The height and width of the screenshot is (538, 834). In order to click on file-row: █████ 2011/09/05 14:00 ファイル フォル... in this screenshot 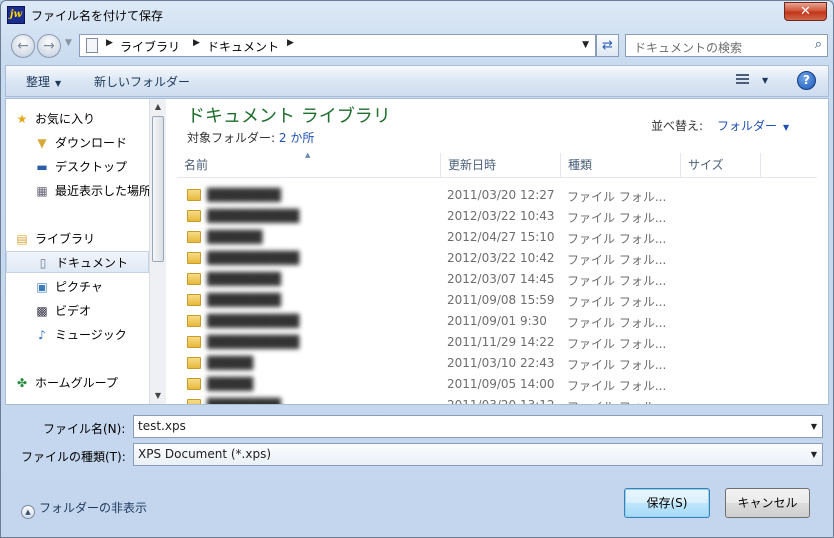, I will do `click(497, 384)`.